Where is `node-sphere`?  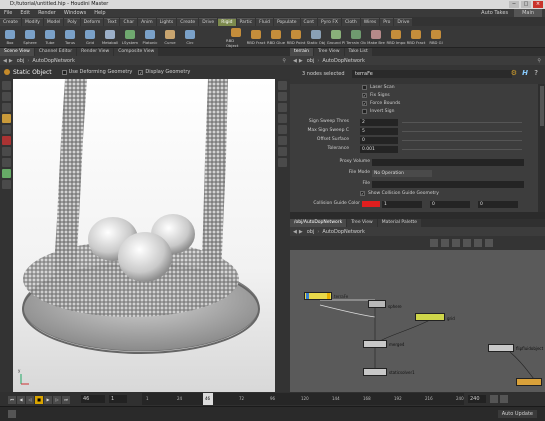 node-sphere is located at coordinates (377, 304).